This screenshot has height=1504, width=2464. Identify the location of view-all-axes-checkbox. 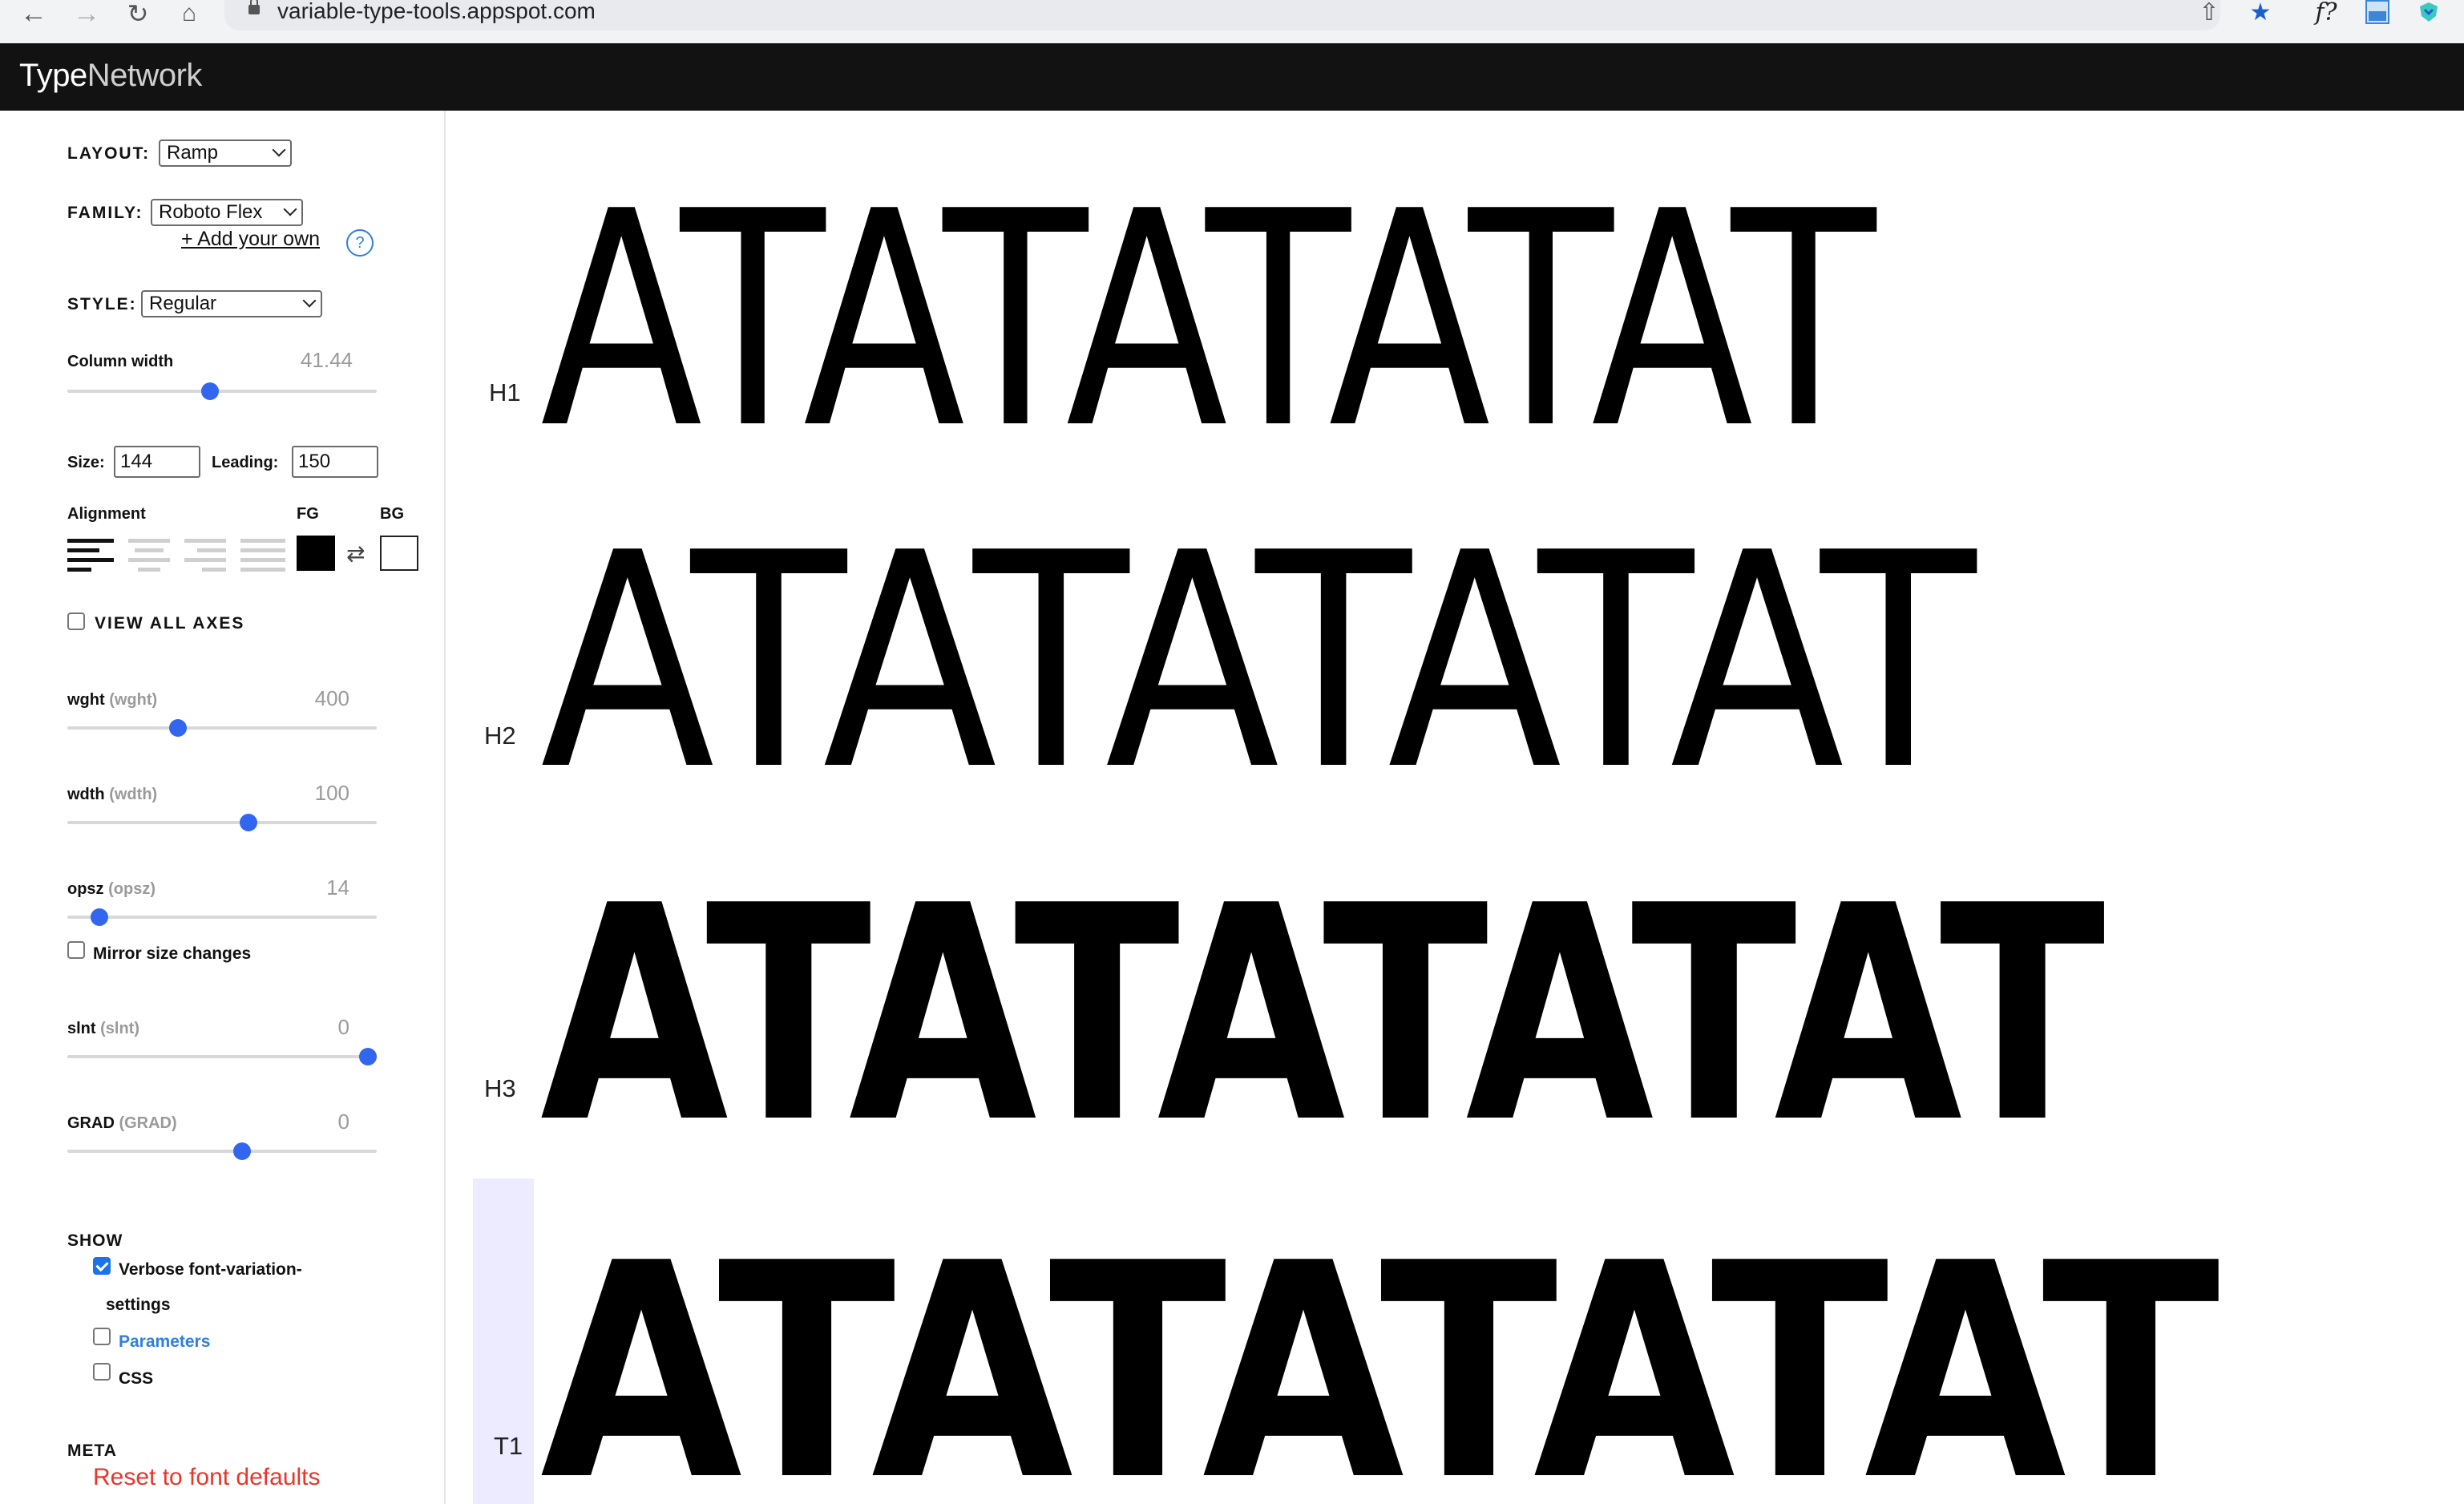
(76, 621).